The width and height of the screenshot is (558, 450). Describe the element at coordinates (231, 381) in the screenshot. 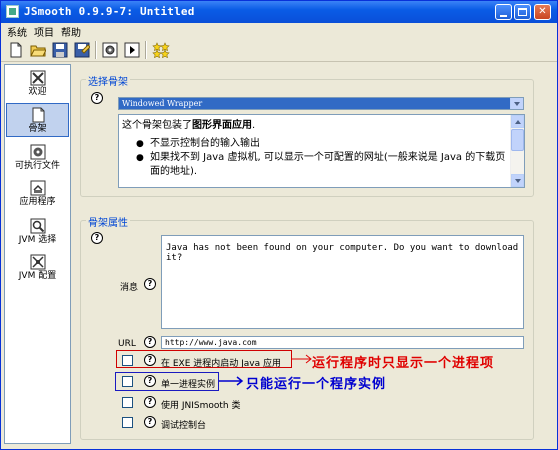

I see `annotation-blue-arrow` at that location.